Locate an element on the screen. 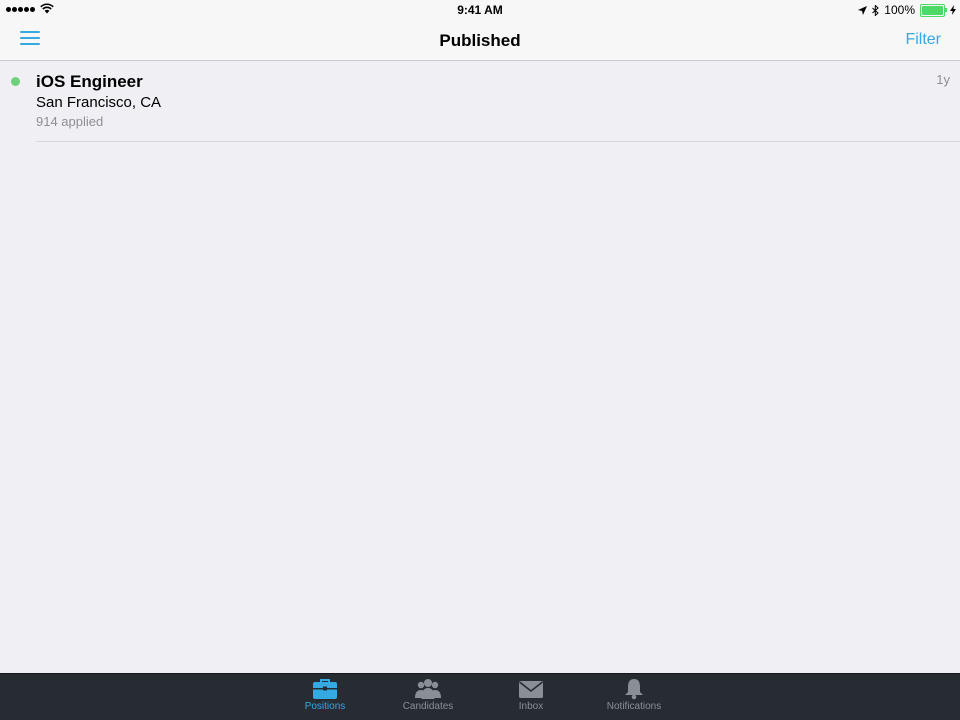  position-age: 1y is located at coordinates (943, 79).